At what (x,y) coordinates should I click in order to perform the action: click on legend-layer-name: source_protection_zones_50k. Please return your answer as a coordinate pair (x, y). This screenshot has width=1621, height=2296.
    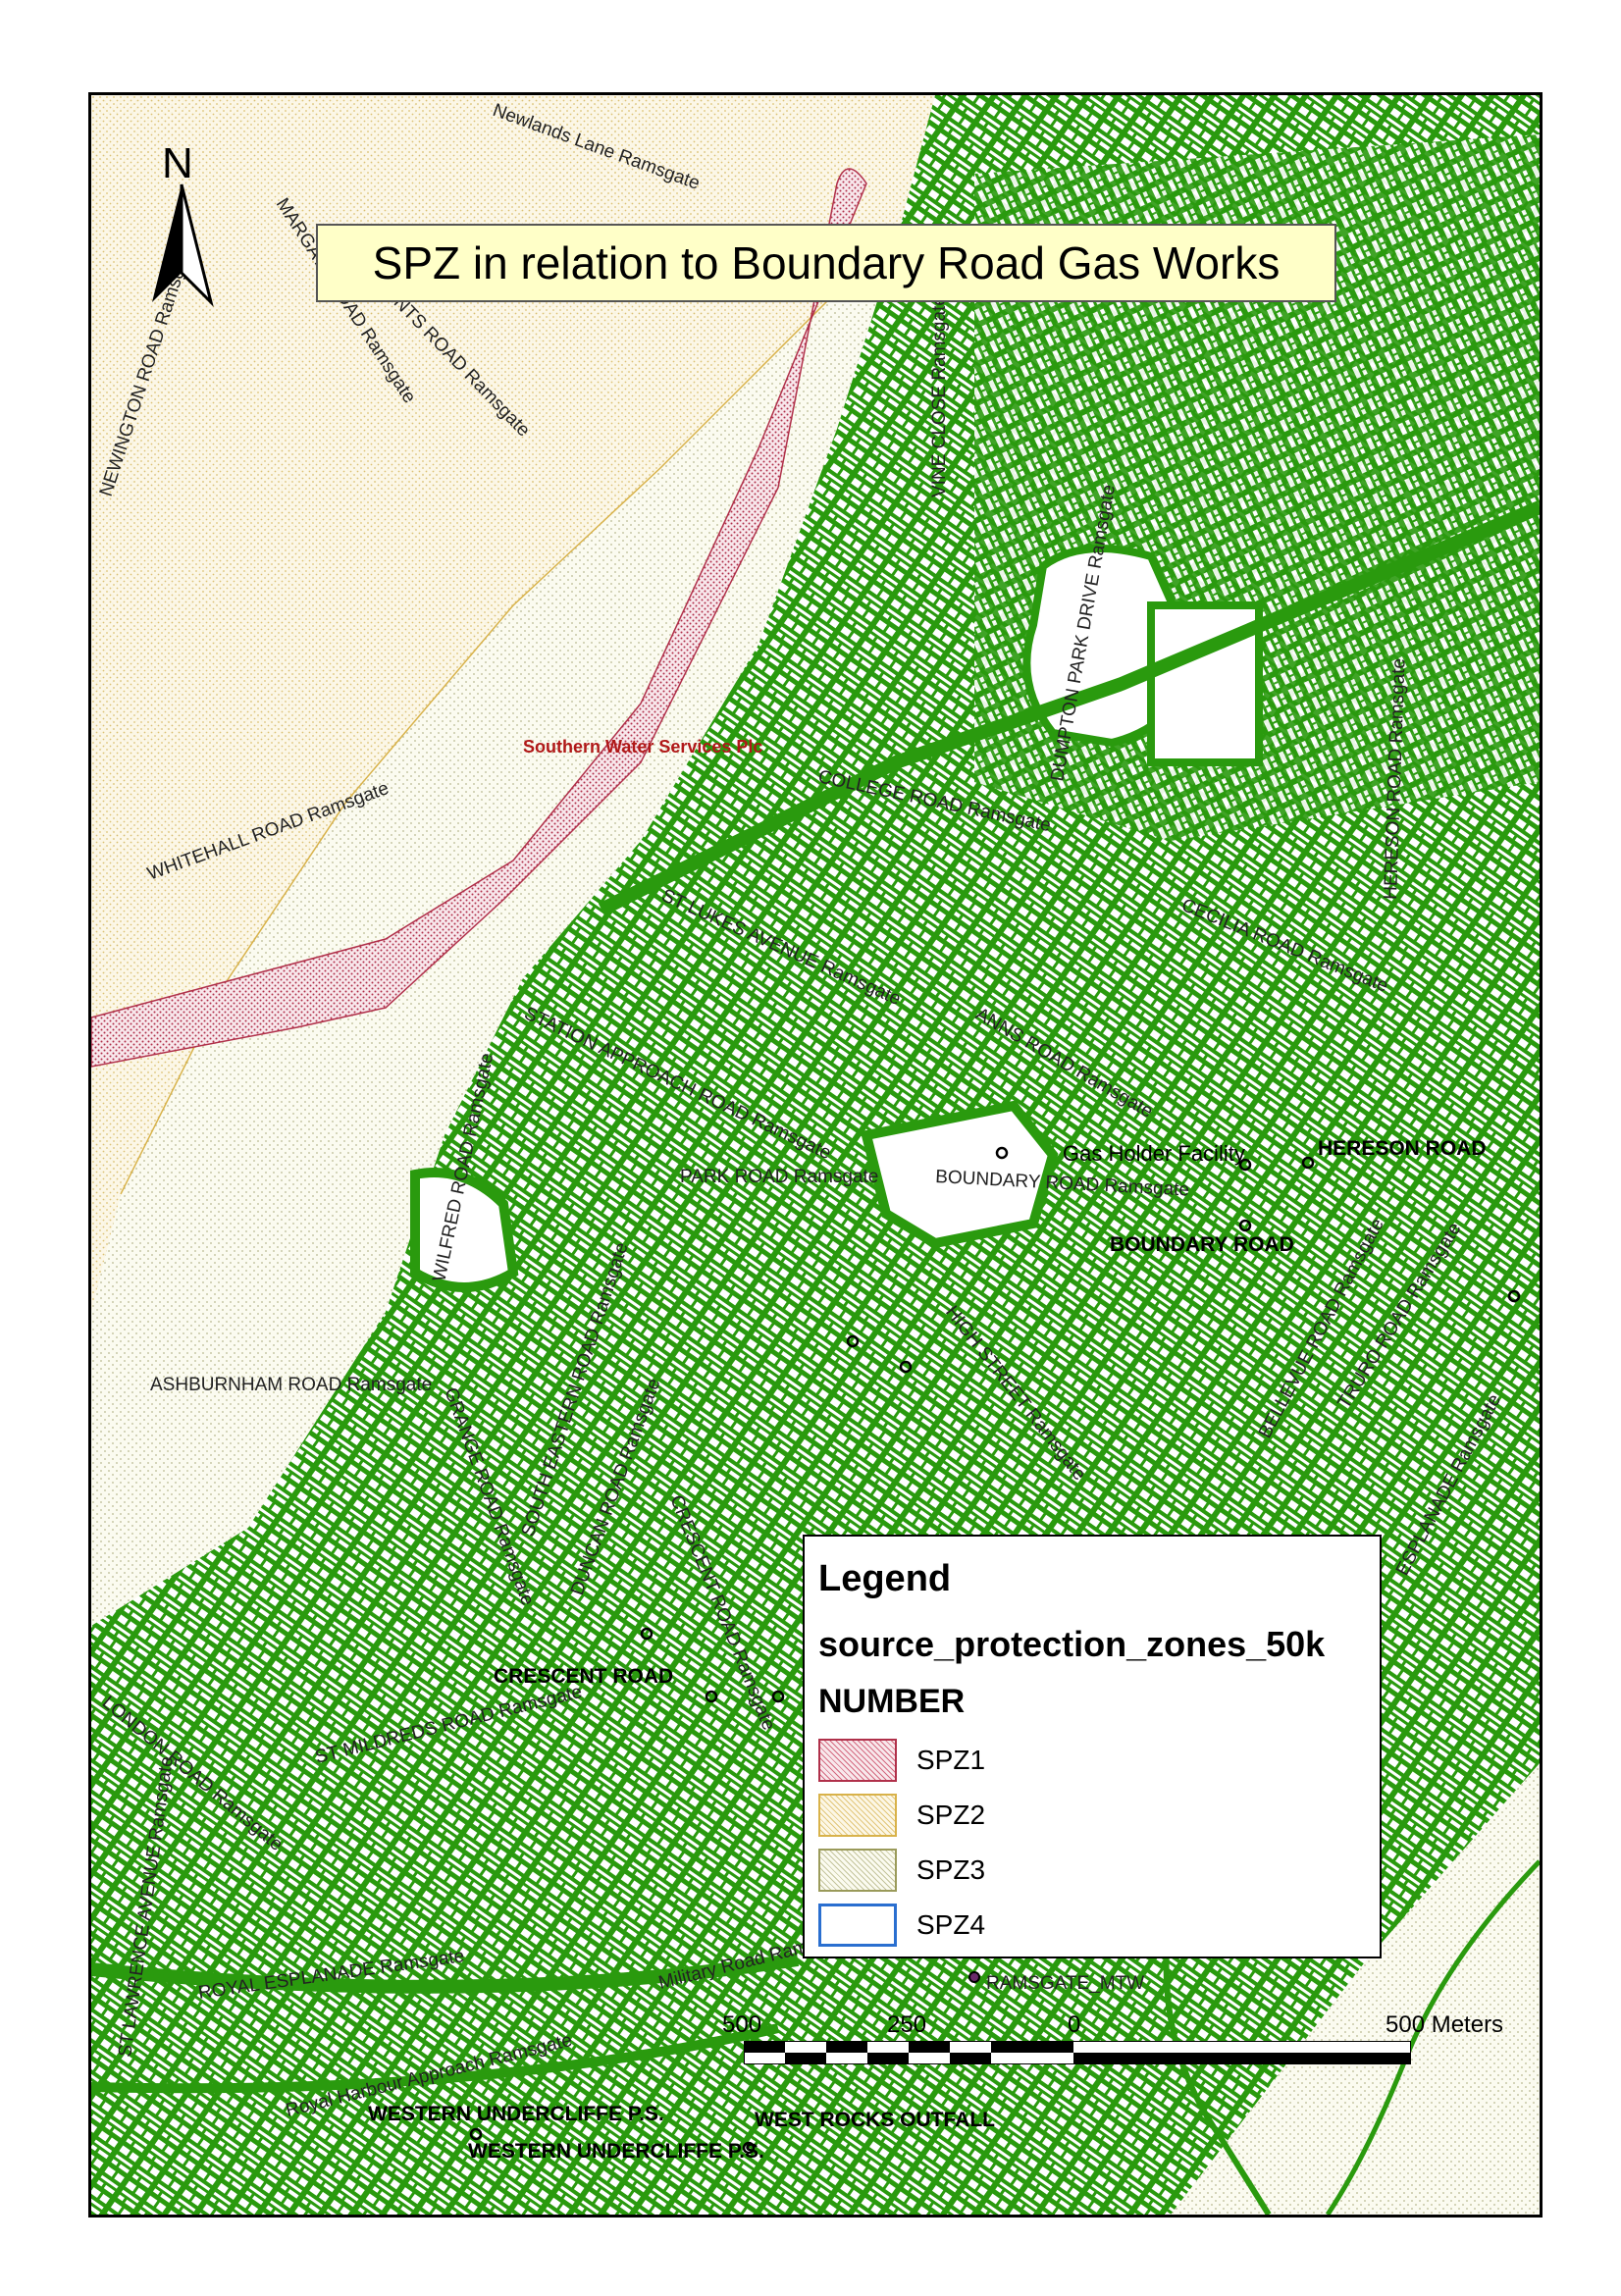
    Looking at the image, I should click on (1072, 1644).